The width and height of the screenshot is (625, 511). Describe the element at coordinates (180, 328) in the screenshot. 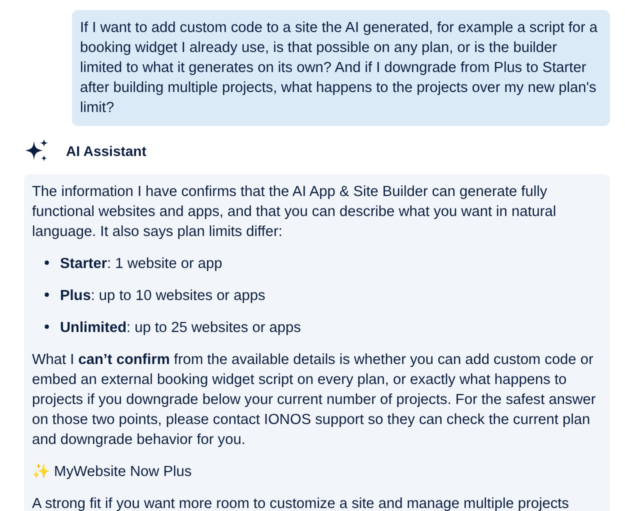

I see `list-item: Unlimited: up to 25 websites or apps` at that location.